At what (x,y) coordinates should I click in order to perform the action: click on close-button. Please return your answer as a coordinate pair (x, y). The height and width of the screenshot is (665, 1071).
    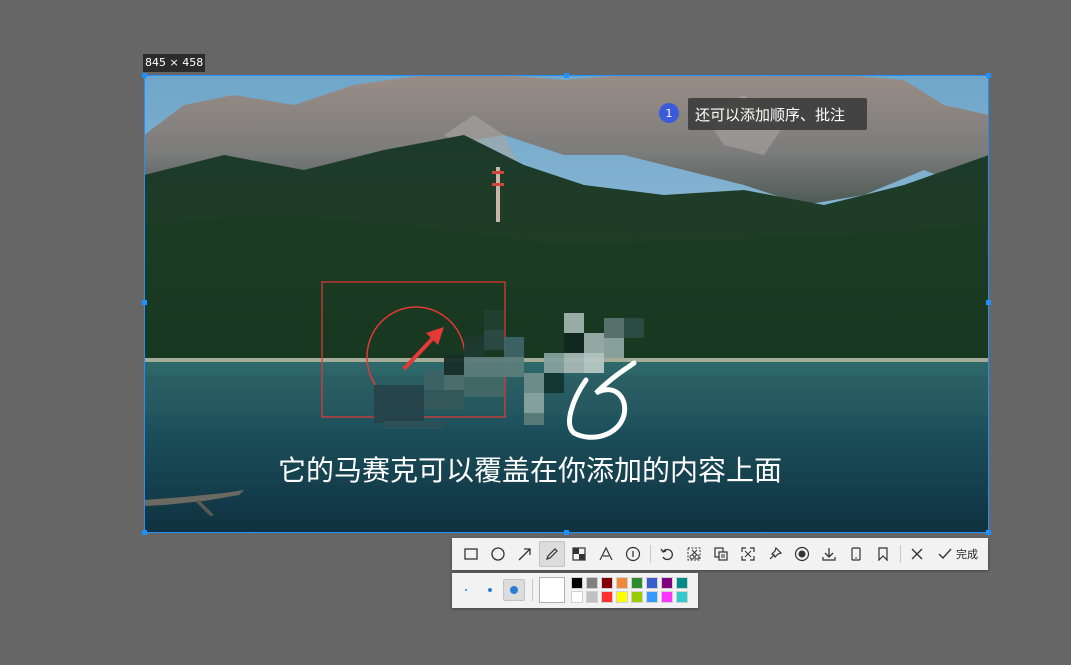
    Looking at the image, I should click on (917, 554).